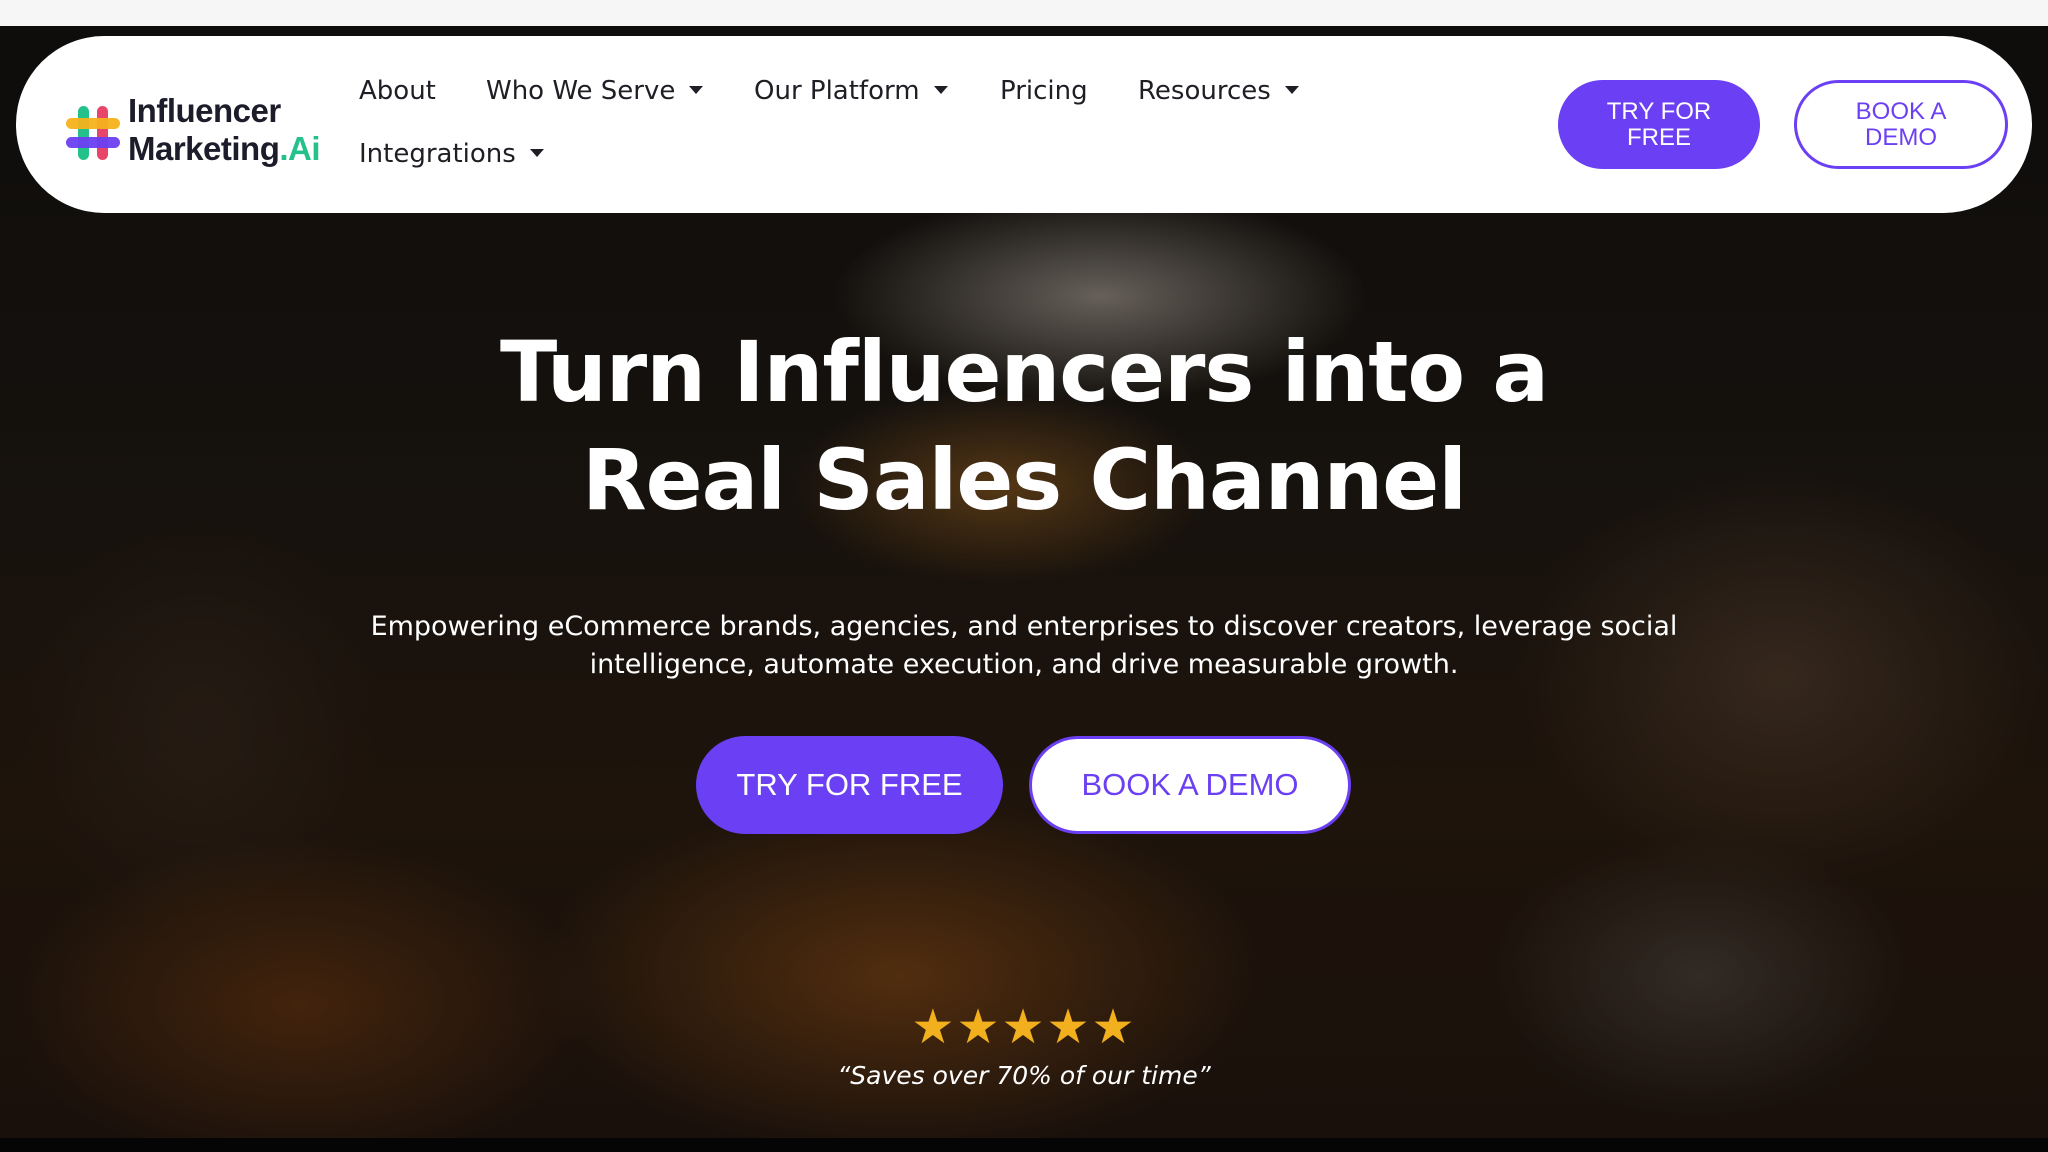  I want to click on brand-name: Influencer Marketing.Ai, so click(224, 130).